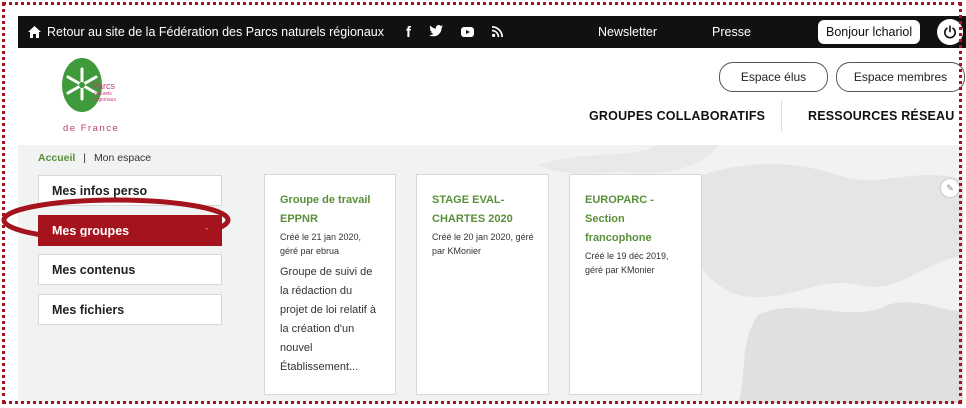 The height and width of the screenshot is (408, 966). What do you see at coordinates (408, 32) in the screenshot?
I see `facebook-icon: f` at bounding box center [408, 32].